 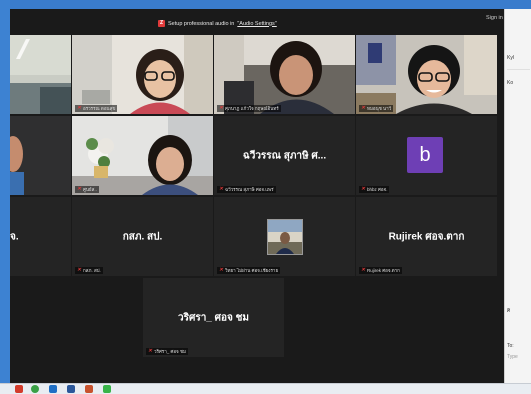 I want to click on participant-name: กสภ. สป., so click(x=92, y=270).